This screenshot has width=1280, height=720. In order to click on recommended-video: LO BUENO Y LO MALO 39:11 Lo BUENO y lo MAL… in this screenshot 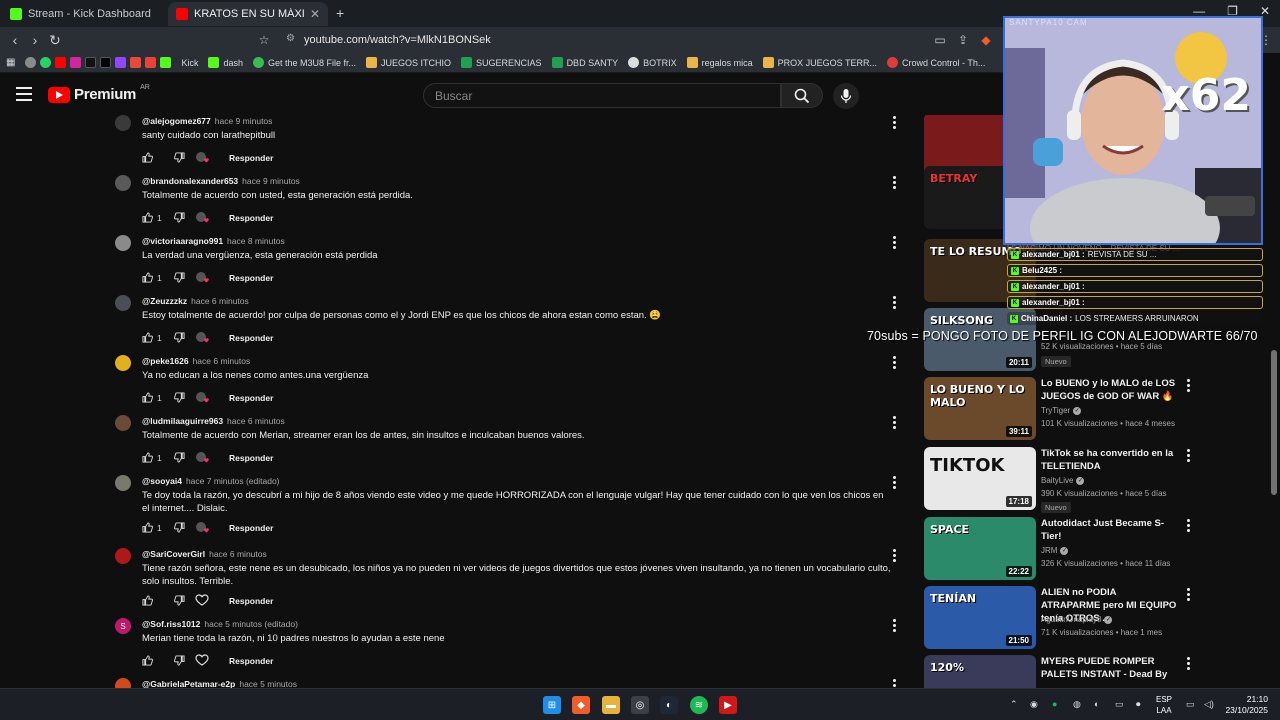, I will do `click(1059, 409)`.